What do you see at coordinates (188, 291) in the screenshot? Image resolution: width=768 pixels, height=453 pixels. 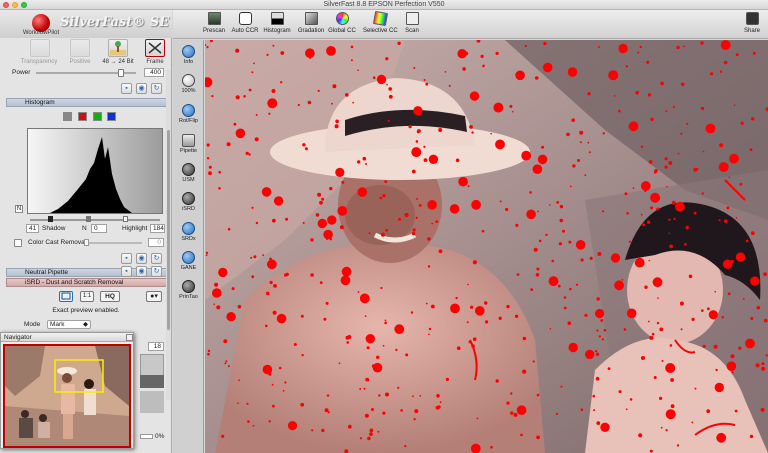 I see `printao-tool: PrinTao` at bounding box center [188, 291].